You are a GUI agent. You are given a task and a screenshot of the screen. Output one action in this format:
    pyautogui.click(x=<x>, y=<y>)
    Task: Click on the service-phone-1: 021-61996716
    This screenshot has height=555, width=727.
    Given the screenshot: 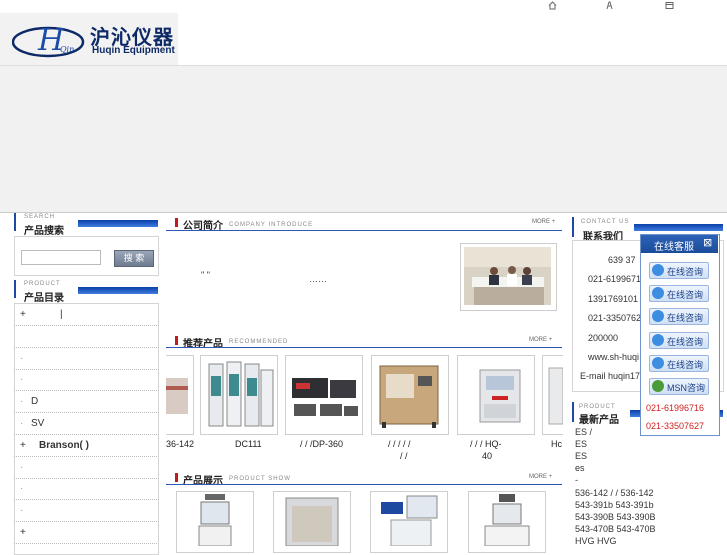 What is the action you would take?
    pyautogui.click(x=675, y=408)
    